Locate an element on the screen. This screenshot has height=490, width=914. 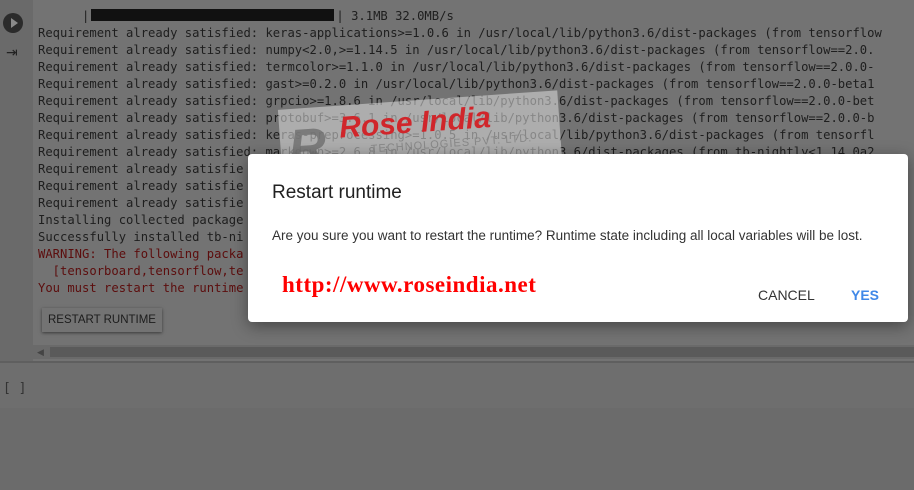
cancel-button: CANCEL is located at coordinates (786, 295).